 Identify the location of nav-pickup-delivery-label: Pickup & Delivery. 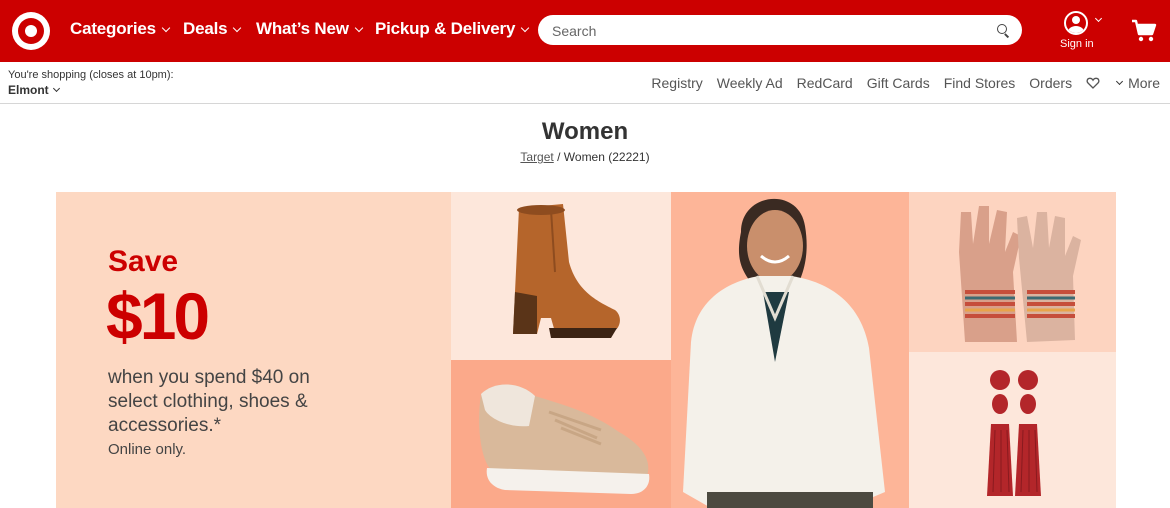
(445, 28).